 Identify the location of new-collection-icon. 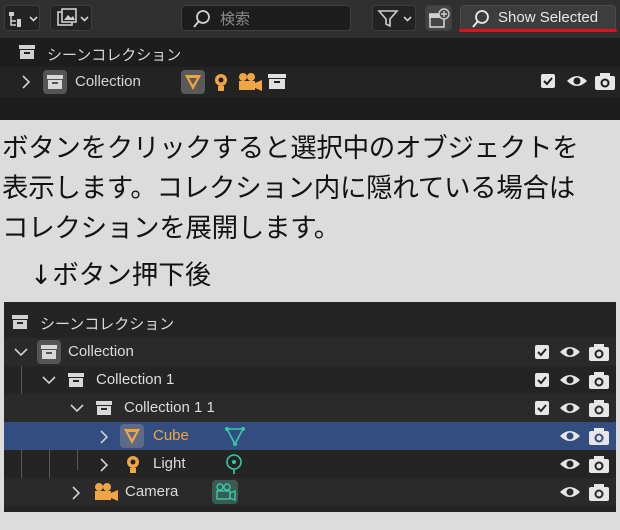
(439, 18).